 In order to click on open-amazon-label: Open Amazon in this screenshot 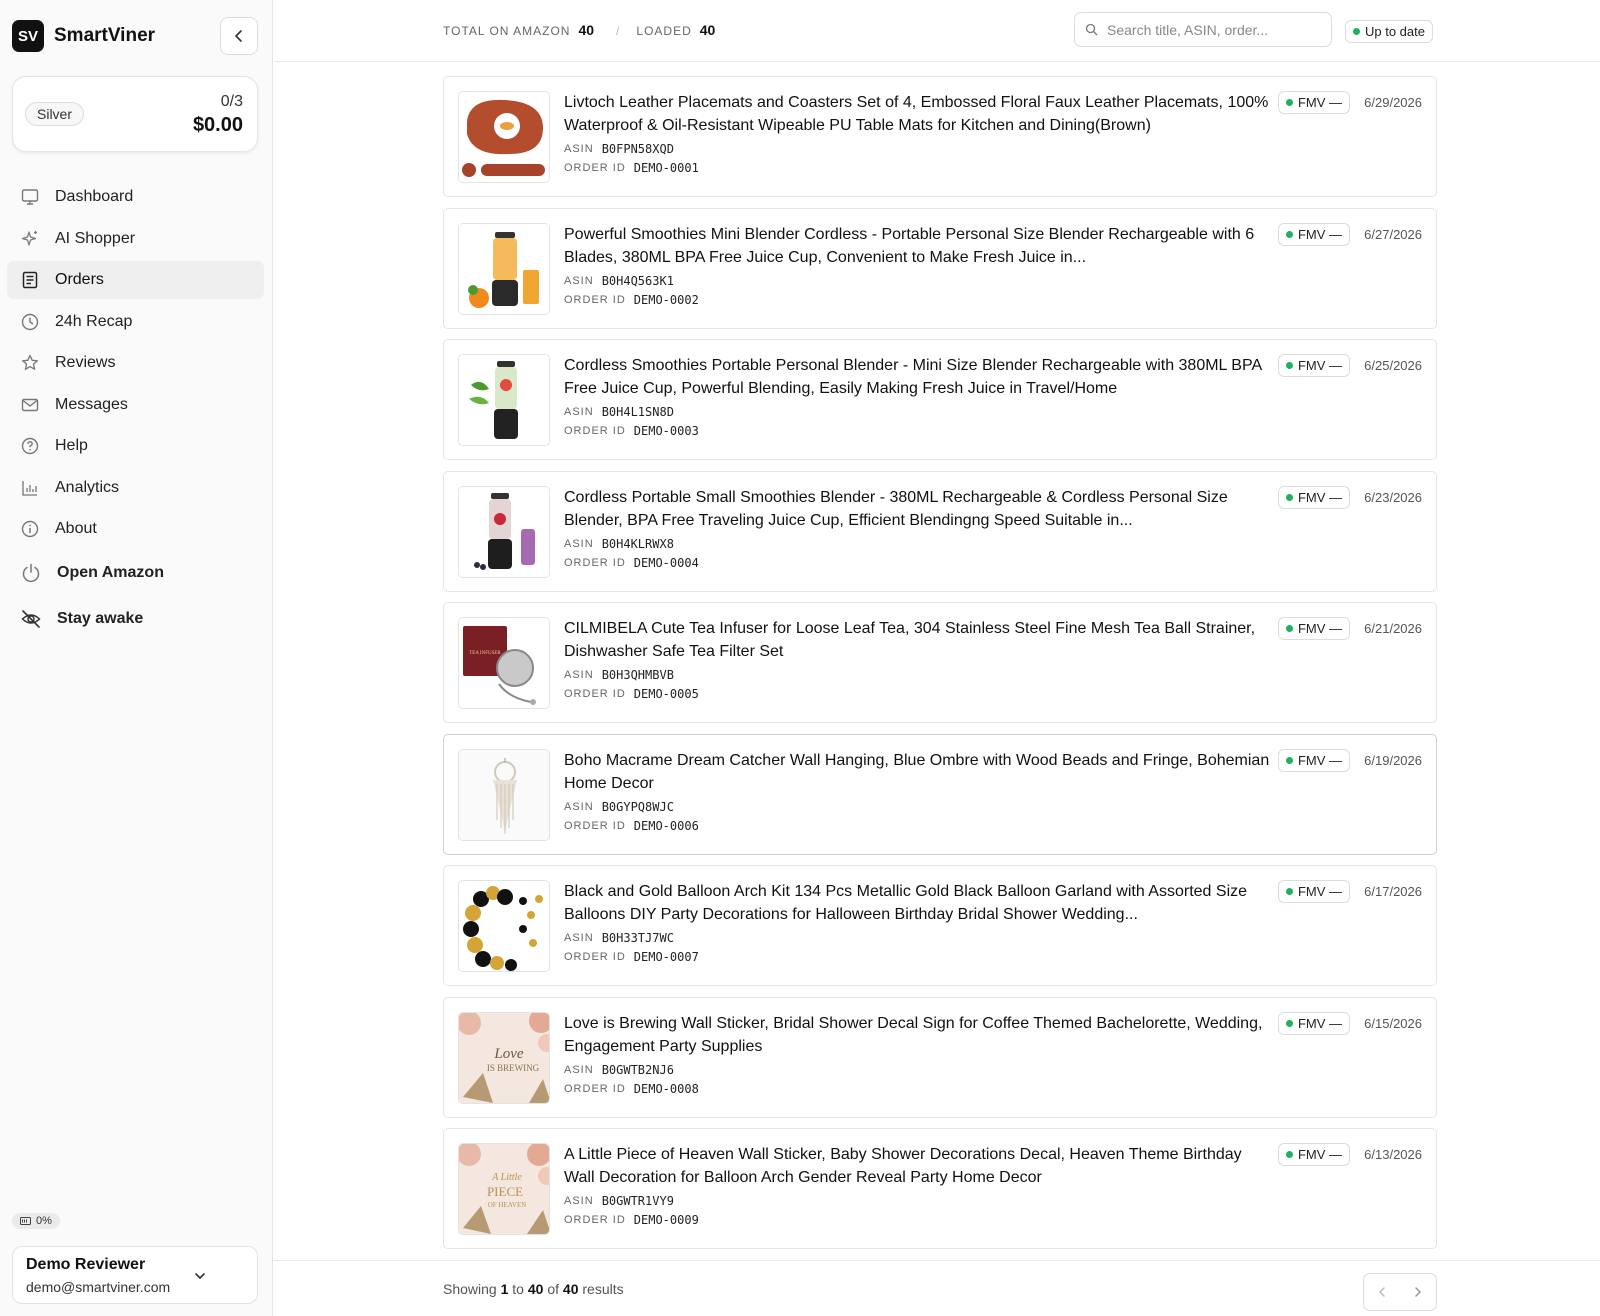, I will do `click(110, 572)`.